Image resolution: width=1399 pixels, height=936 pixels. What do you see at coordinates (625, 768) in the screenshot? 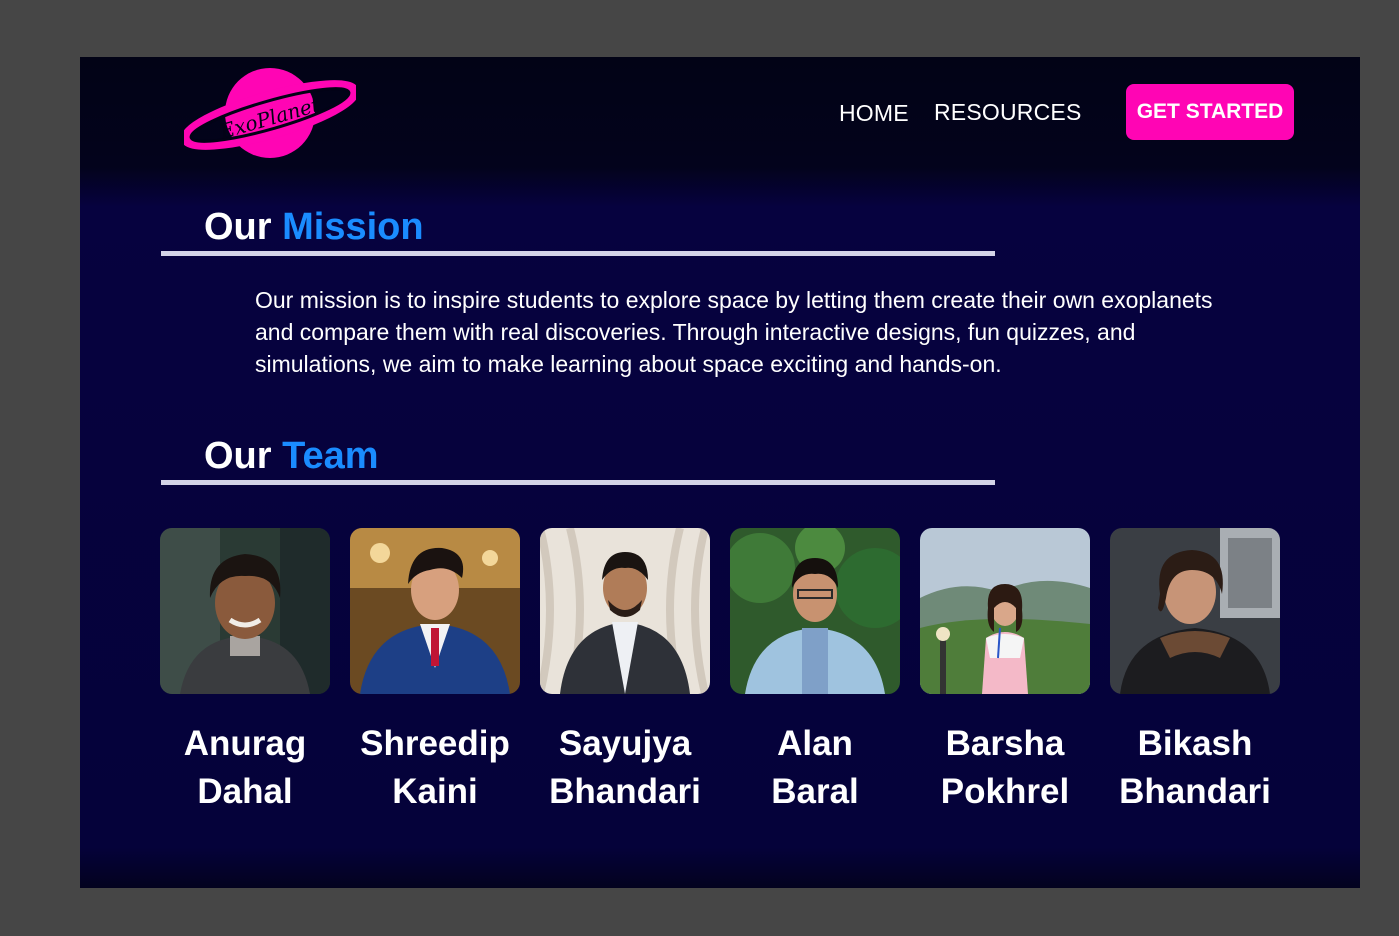
I see `member-name: Sayujya Bhandari` at bounding box center [625, 768].